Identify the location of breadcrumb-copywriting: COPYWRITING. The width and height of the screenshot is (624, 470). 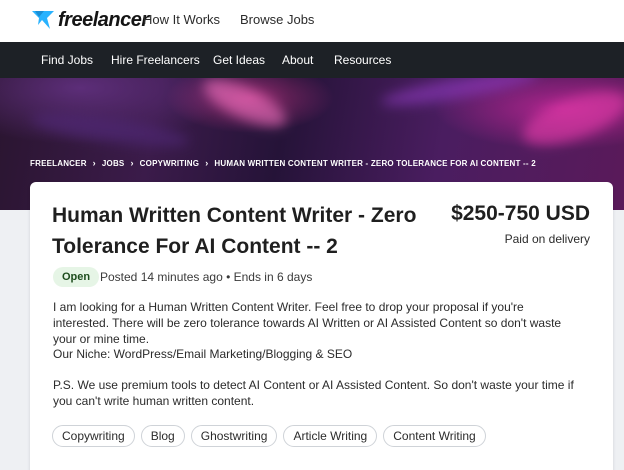
(170, 163).